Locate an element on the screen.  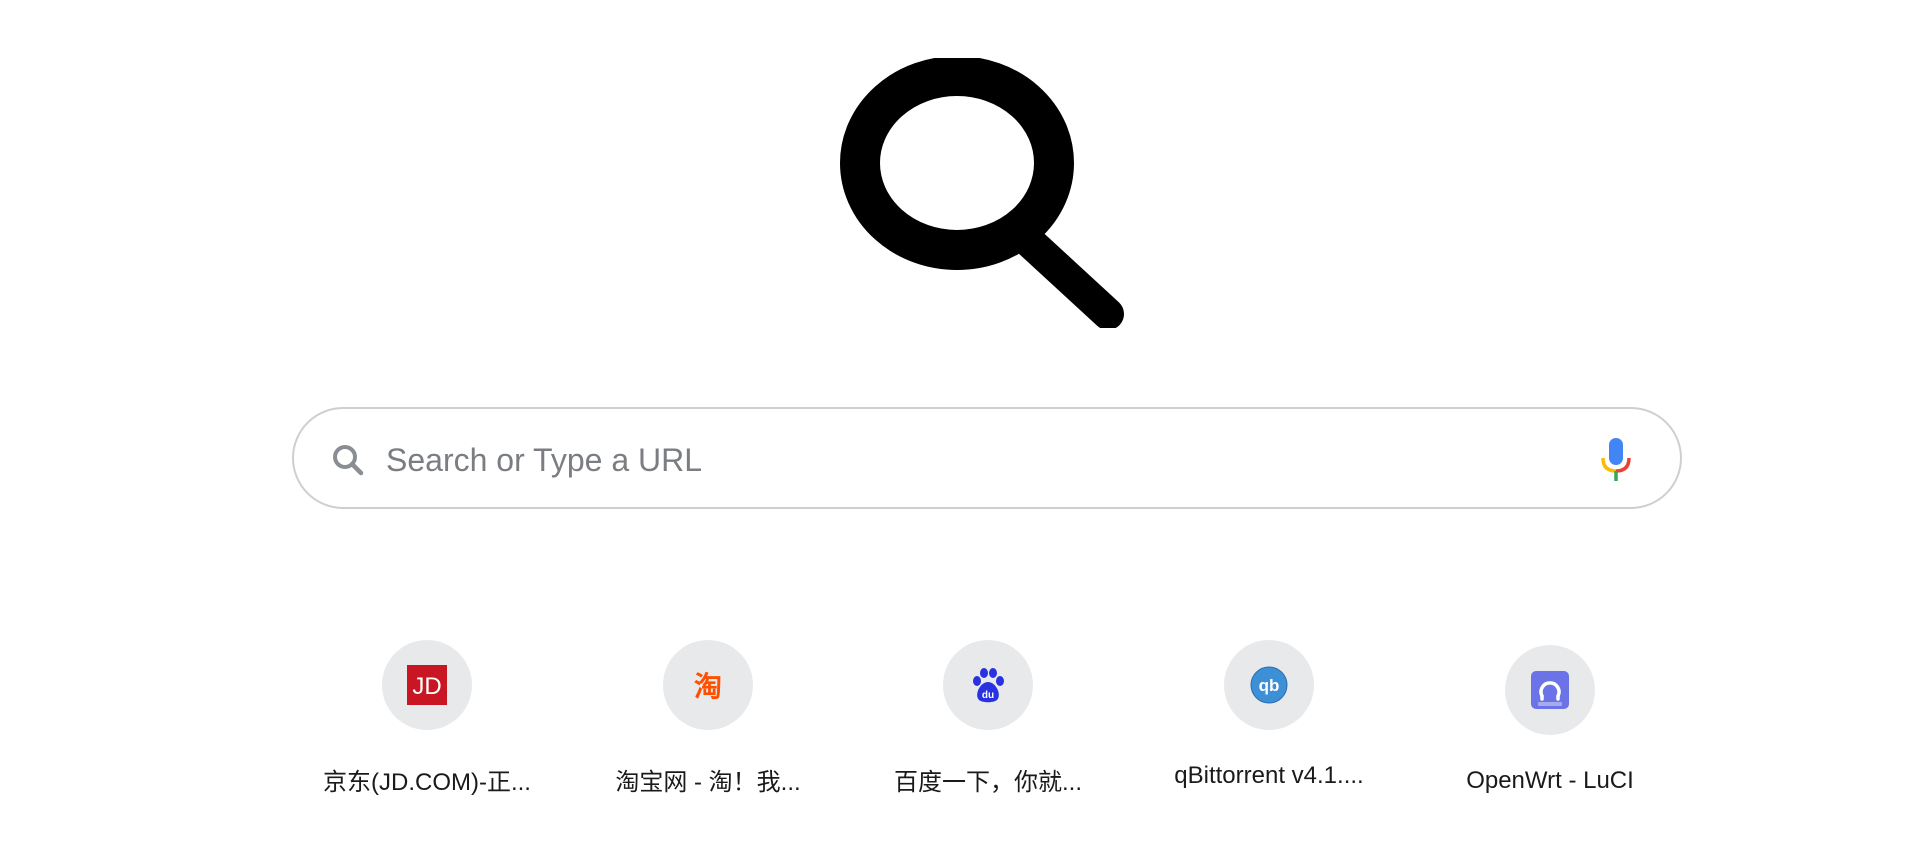
shortcut-tile: du is located at coordinates (988, 685).